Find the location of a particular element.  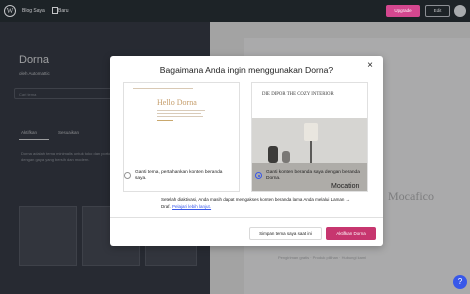

activate-theme-button: Aktifkan Dorna is located at coordinates (351, 233).